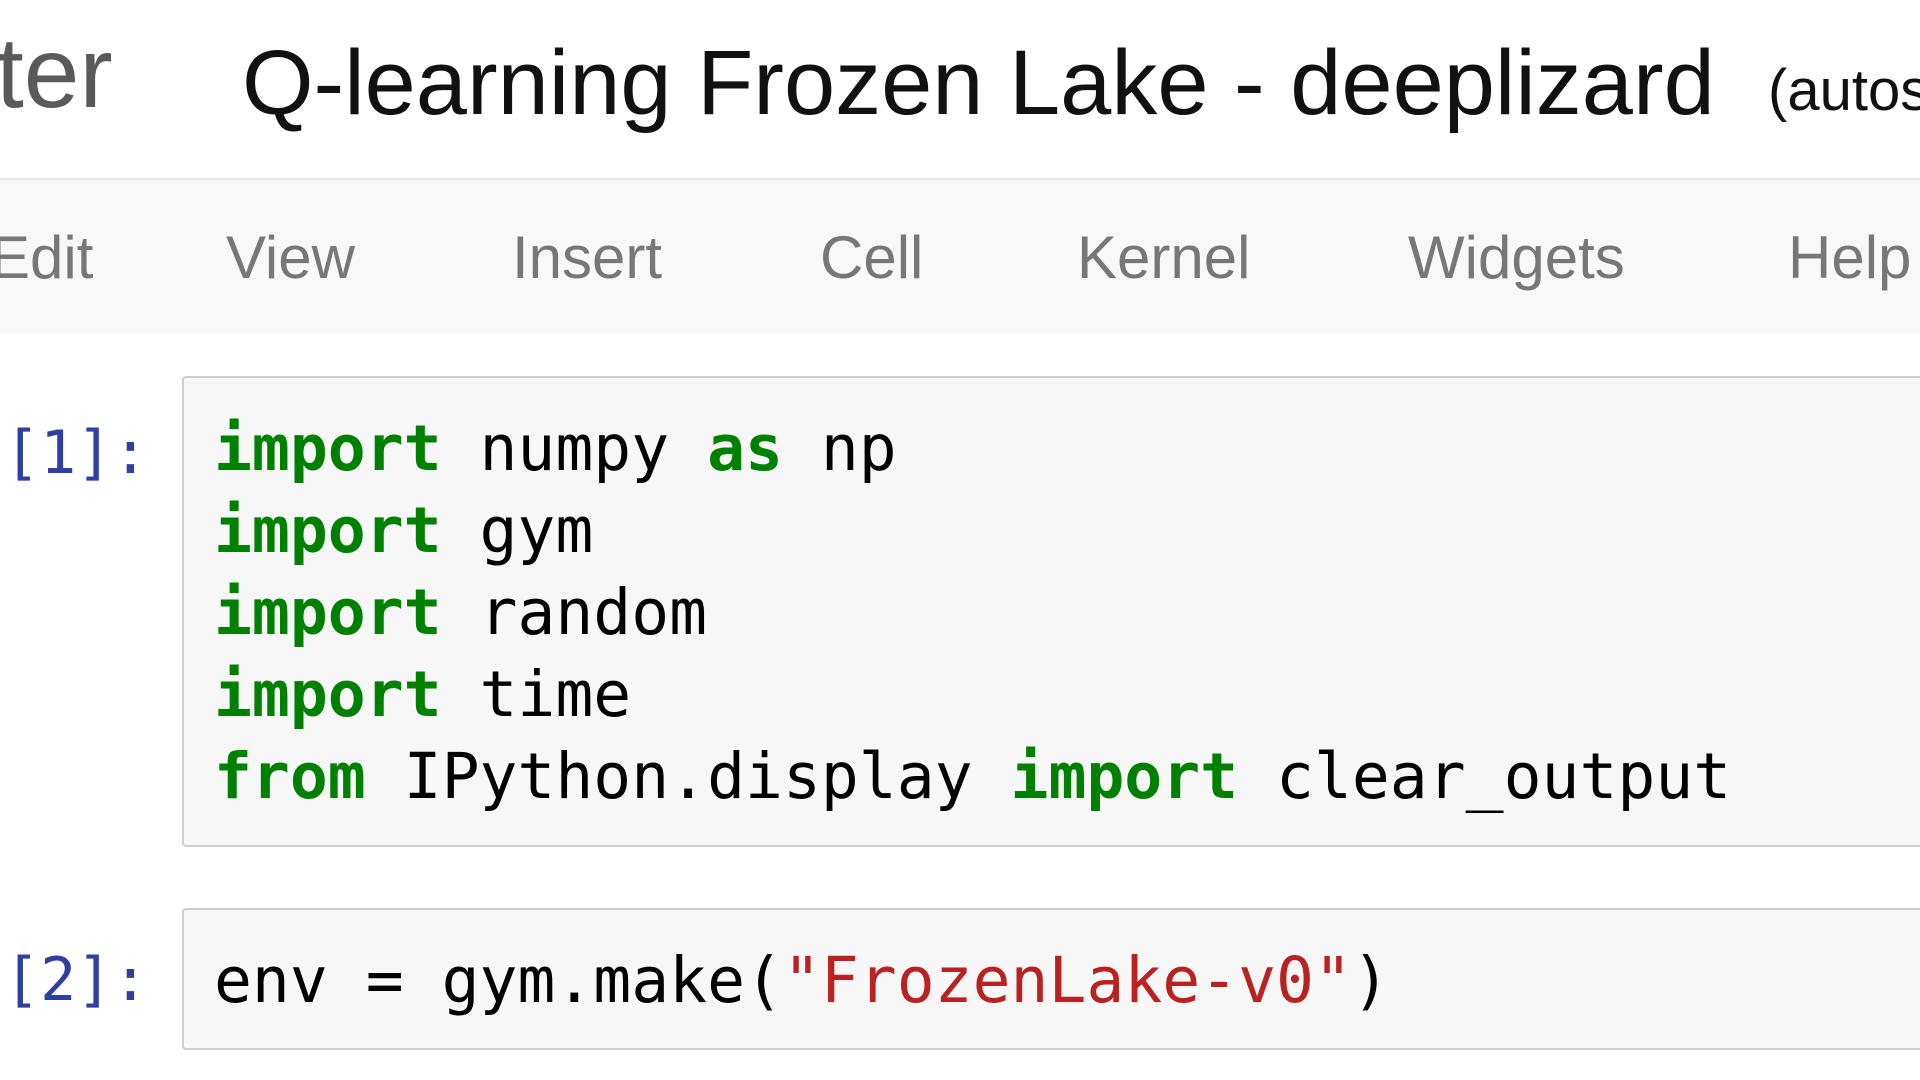 Image resolution: width=1920 pixels, height=1080 pixels. What do you see at coordinates (745, 448) in the screenshot?
I see `code-keyword: as` at bounding box center [745, 448].